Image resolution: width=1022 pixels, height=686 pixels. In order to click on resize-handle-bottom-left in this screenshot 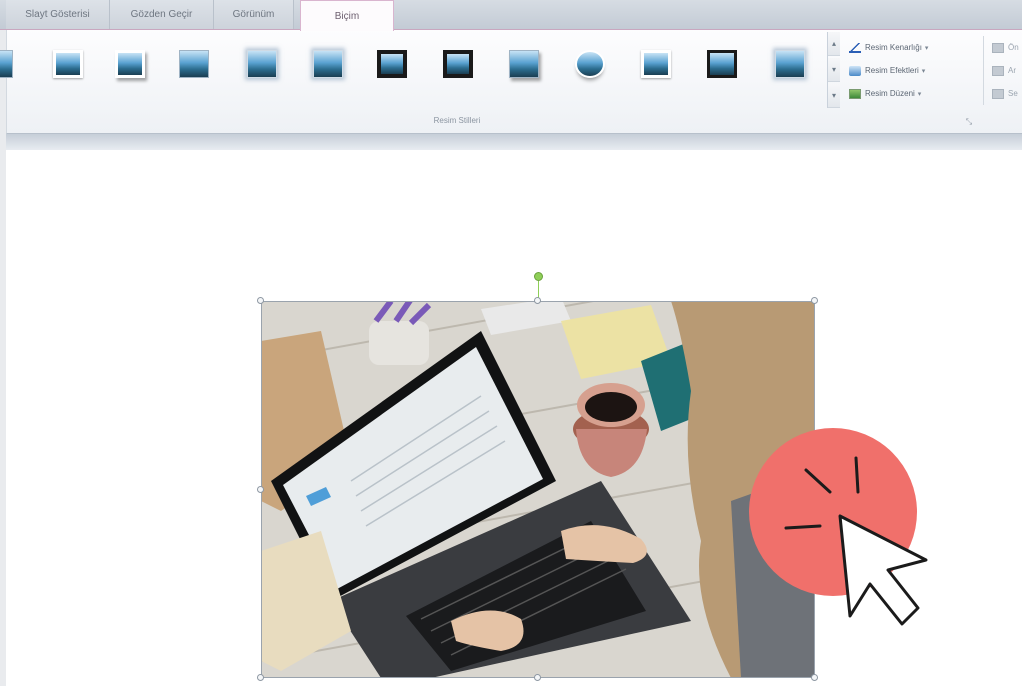, I will do `click(260, 677)`.